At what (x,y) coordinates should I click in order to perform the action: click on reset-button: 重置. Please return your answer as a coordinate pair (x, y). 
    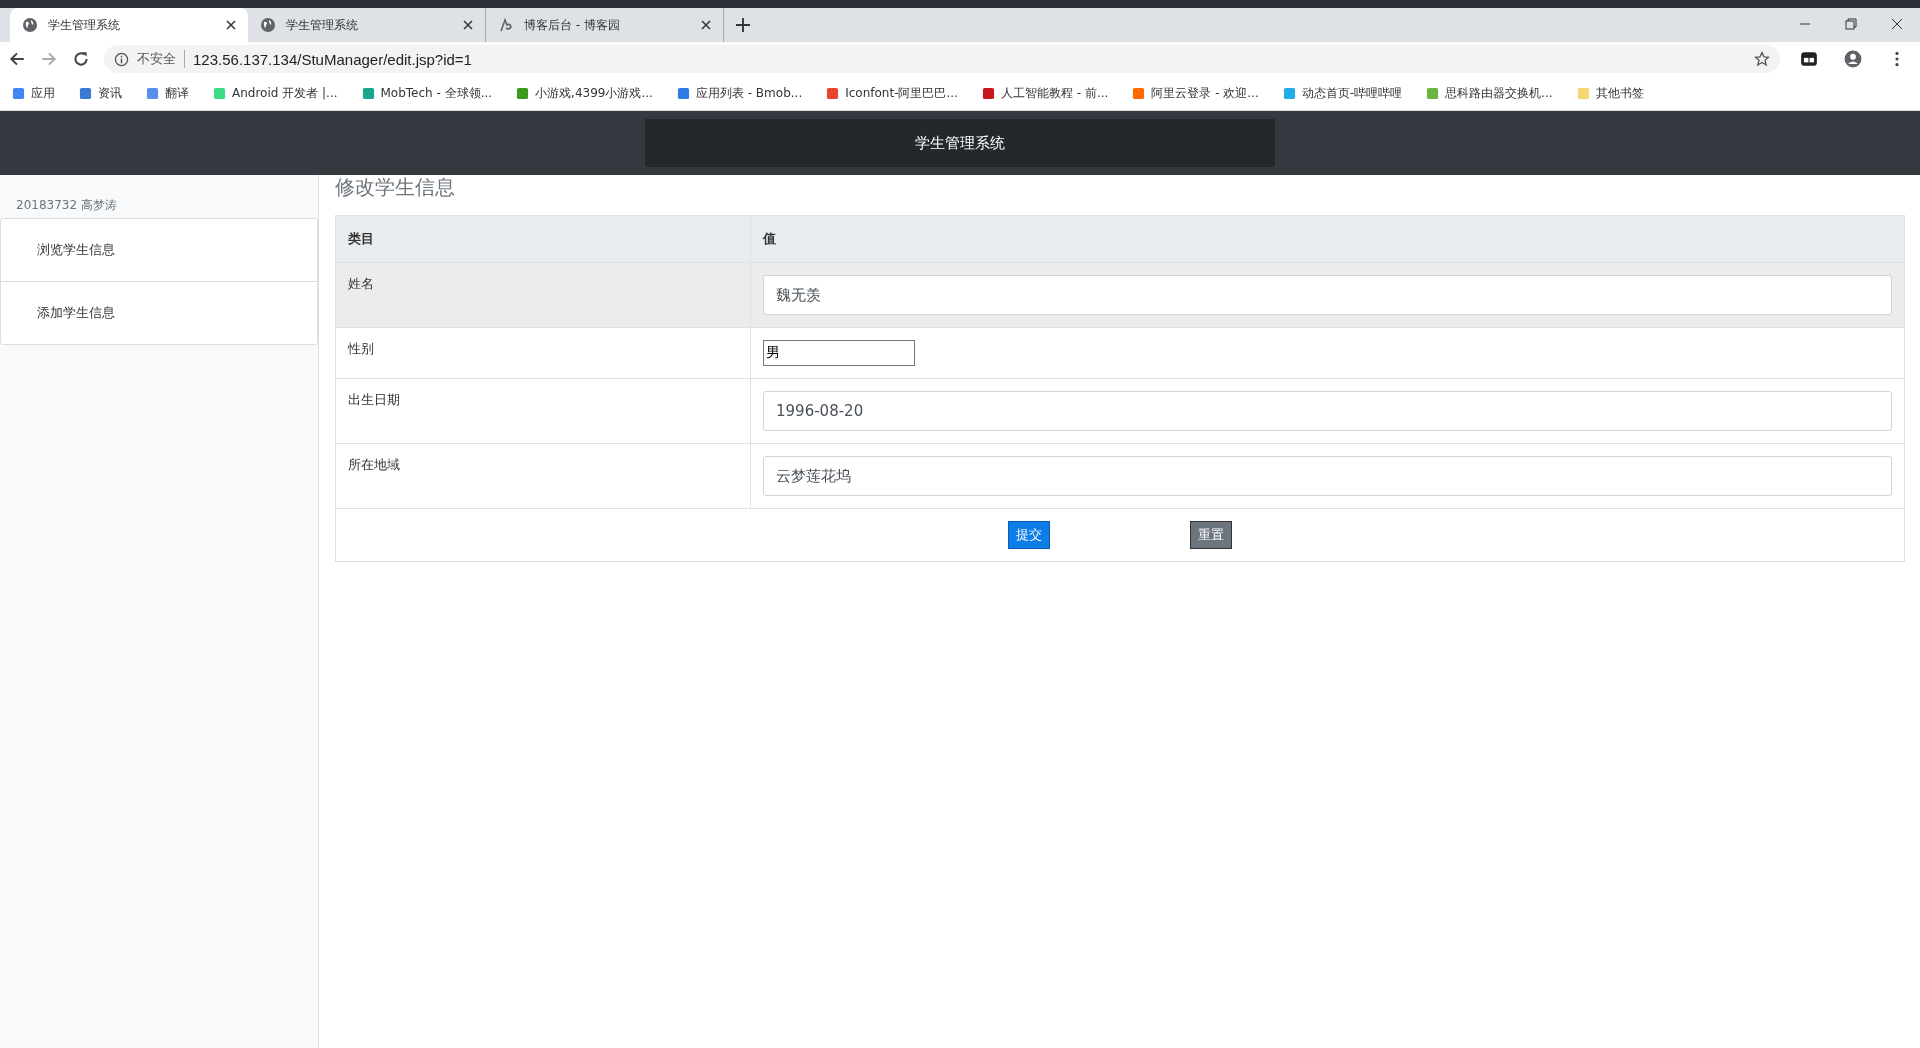
    Looking at the image, I should click on (1211, 535).